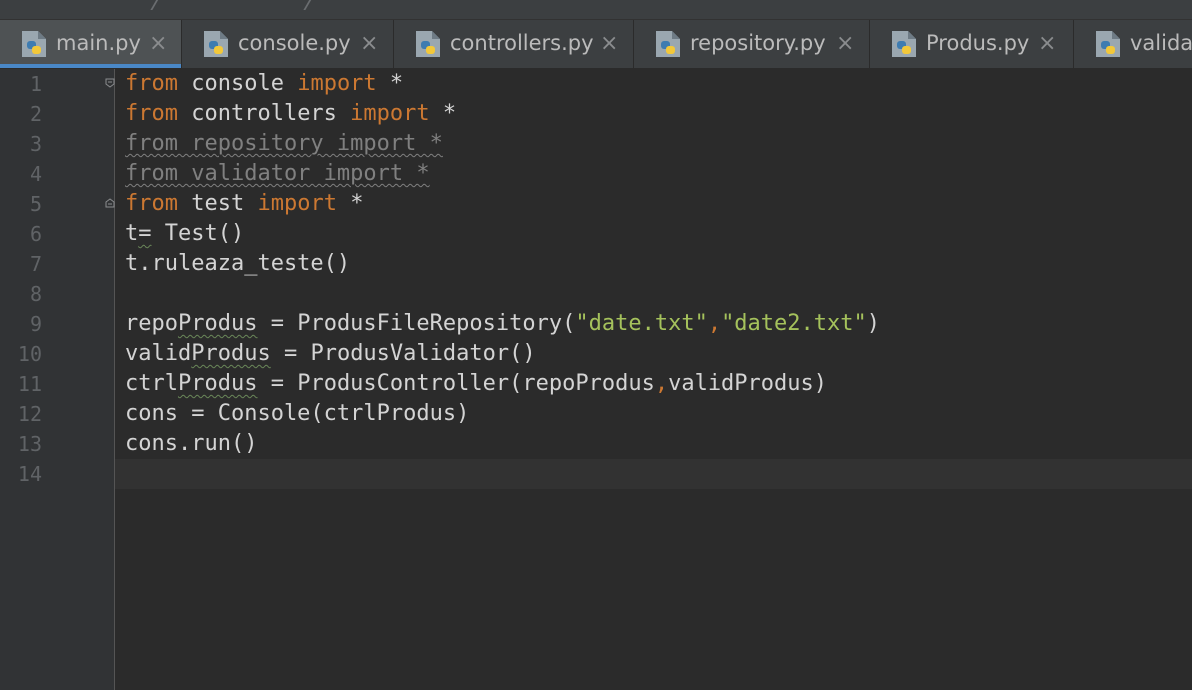  I want to click on code-text: repo, so click(151, 323).